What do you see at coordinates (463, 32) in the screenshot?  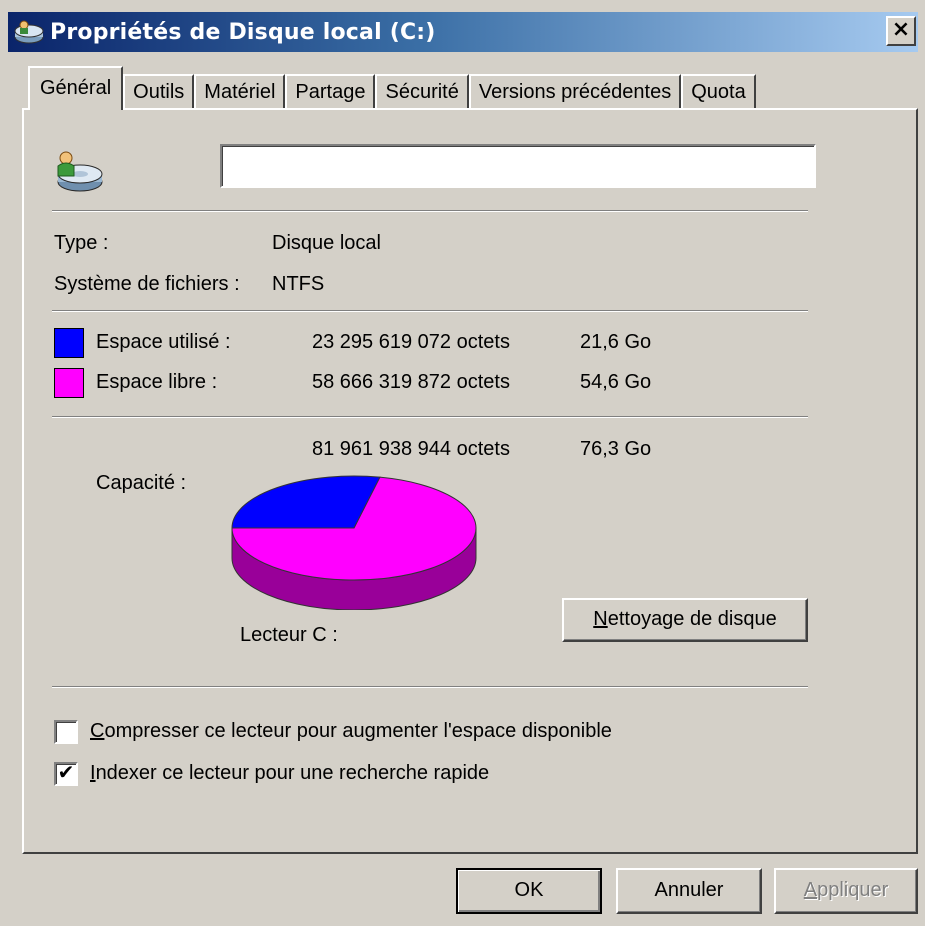 I see `title-bar: Propriétés de Disque local (C:) ×` at bounding box center [463, 32].